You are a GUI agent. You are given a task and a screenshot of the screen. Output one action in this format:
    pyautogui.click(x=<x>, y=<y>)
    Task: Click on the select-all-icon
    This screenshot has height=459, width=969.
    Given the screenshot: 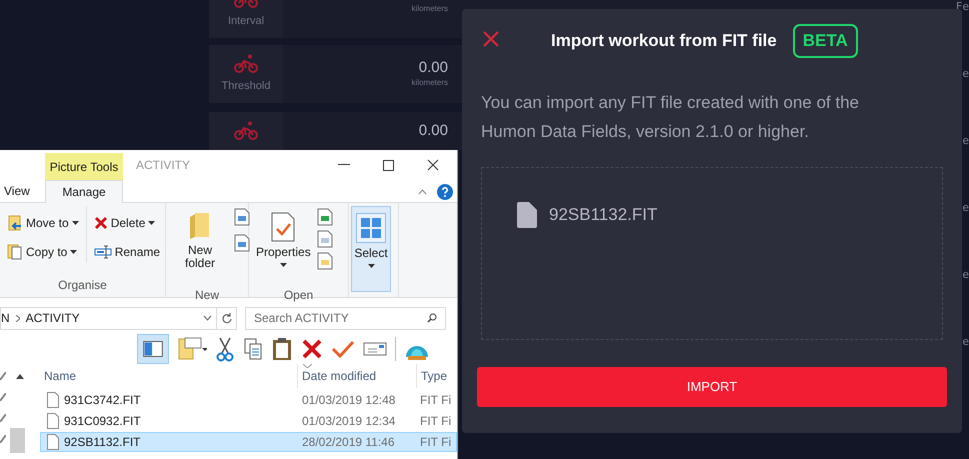 What is the action you would take?
    pyautogui.click(x=371, y=228)
    